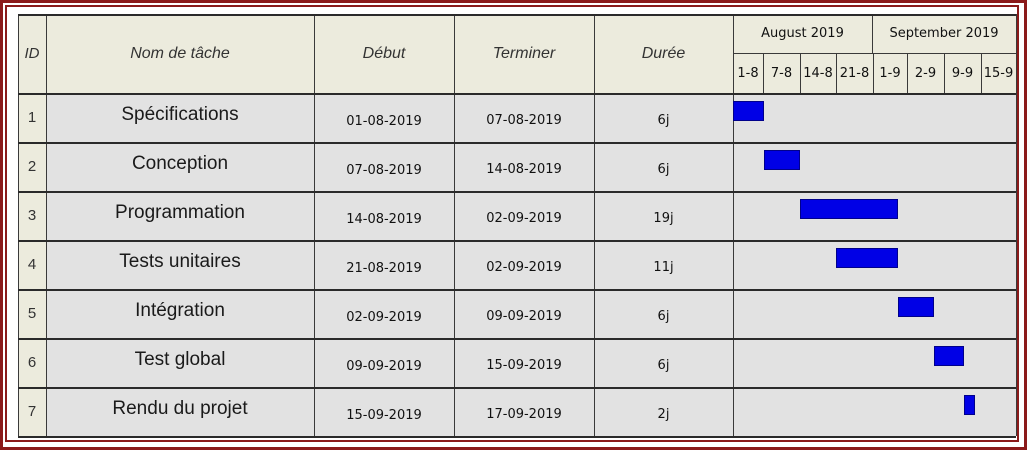 The image size is (1027, 450). What do you see at coordinates (180, 166) in the screenshot?
I see `task-name: Conception` at bounding box center [180, 166].